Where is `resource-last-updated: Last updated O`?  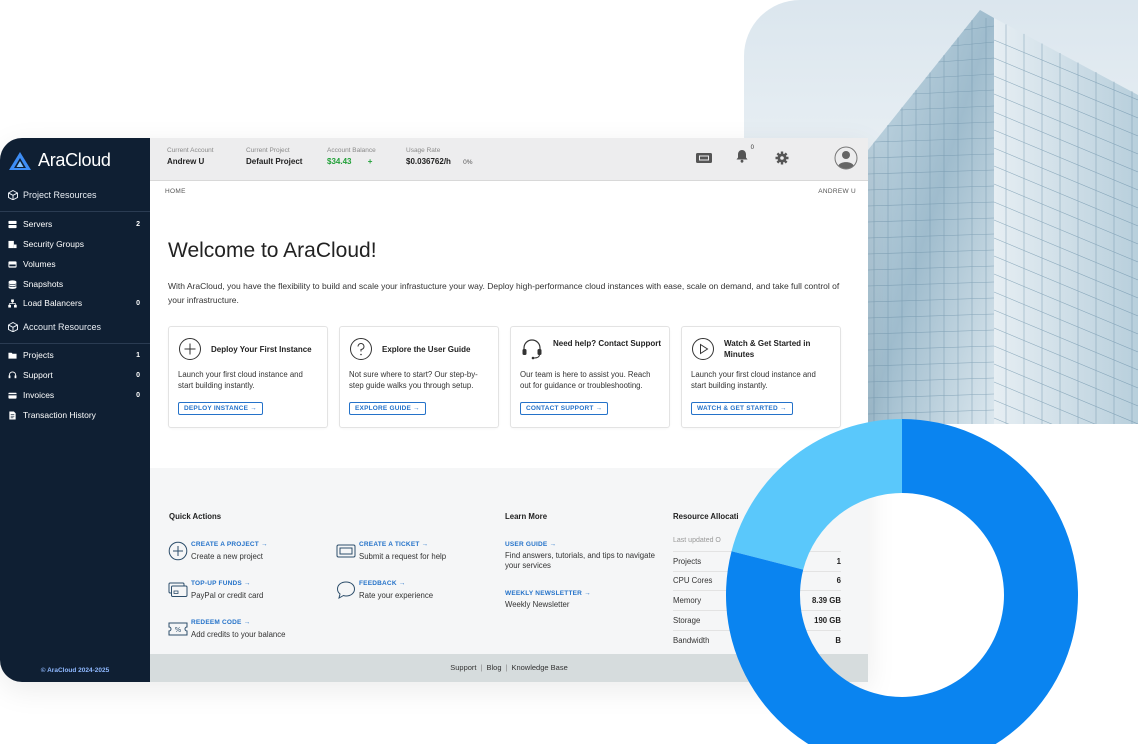 resource-last-updated: Last updated O is located at coordinates (697, 540).